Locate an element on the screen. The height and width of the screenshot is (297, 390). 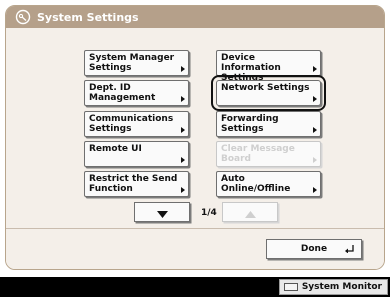
system-manager-settings-button: System Manager Settings is located at coordinates (136, 63).